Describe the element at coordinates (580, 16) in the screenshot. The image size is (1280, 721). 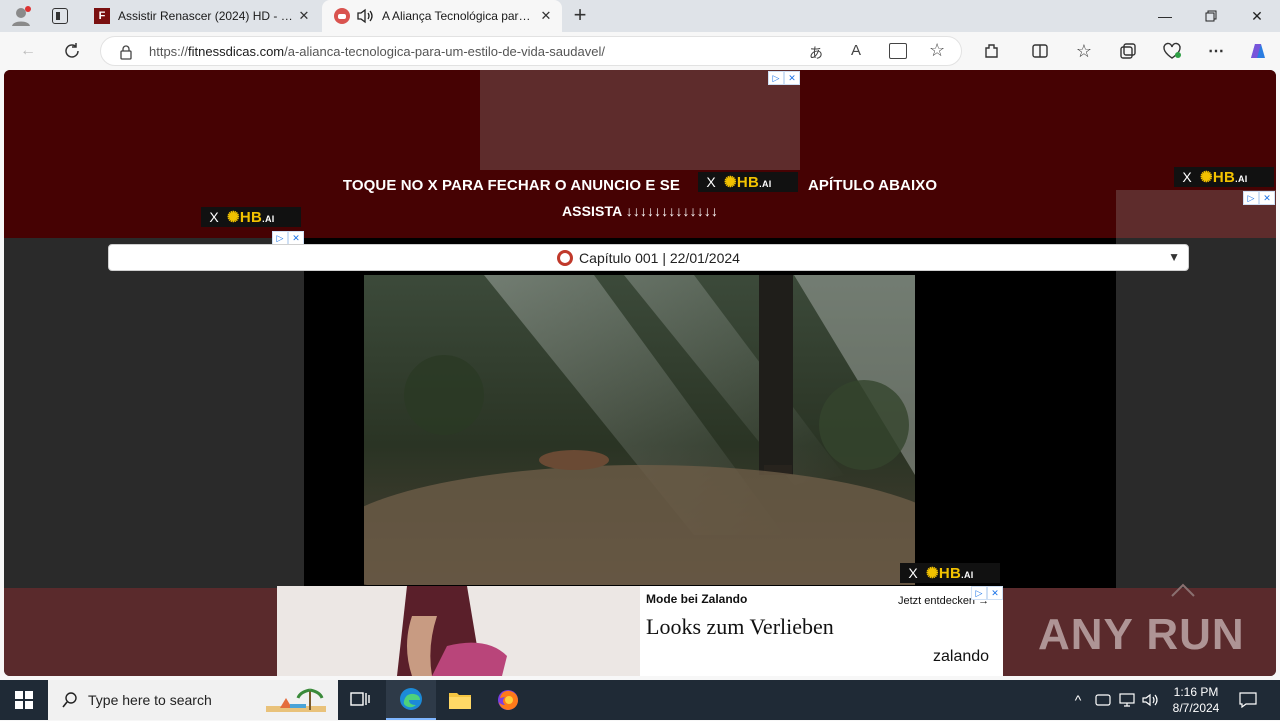
I see `new-tab-button: +` at that location.